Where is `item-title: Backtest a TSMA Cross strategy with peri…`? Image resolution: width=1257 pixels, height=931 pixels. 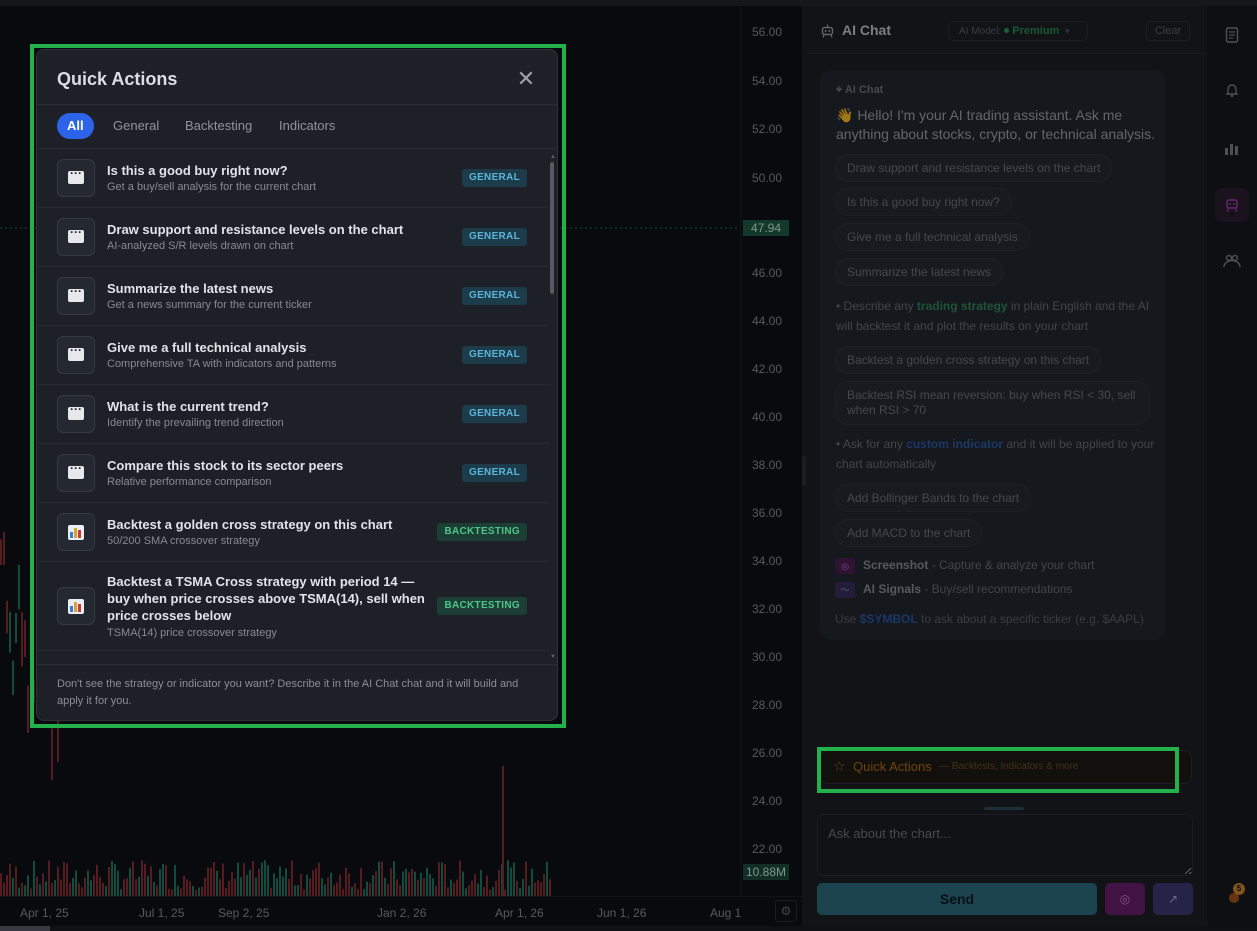
item-title: Backtest a TSMA Cross strategy with peri… is located at coordinates (266, 598).